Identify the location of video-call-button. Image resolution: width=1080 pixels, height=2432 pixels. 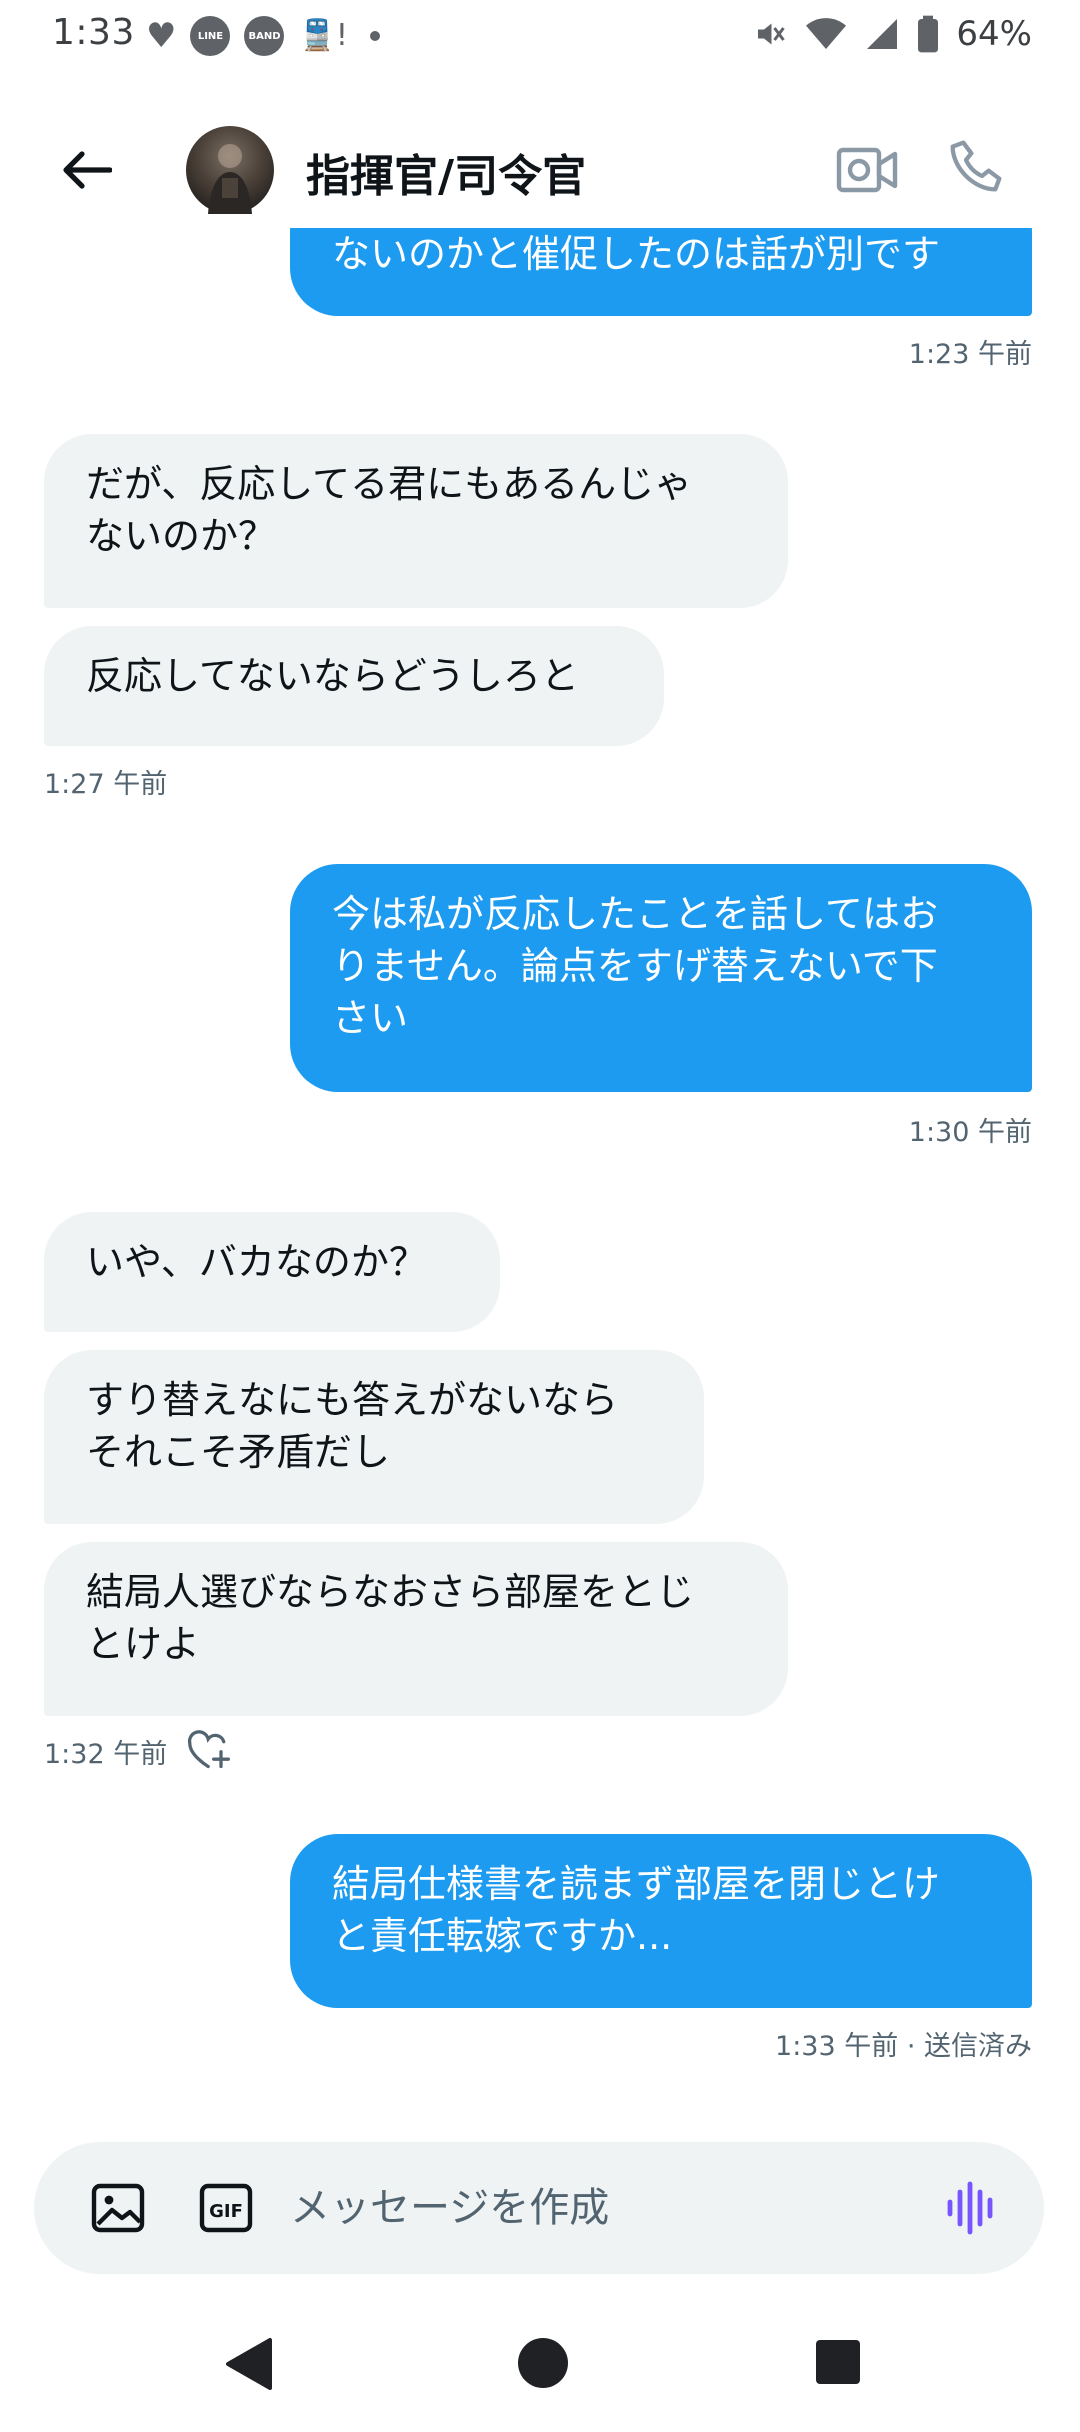
(868, 170).